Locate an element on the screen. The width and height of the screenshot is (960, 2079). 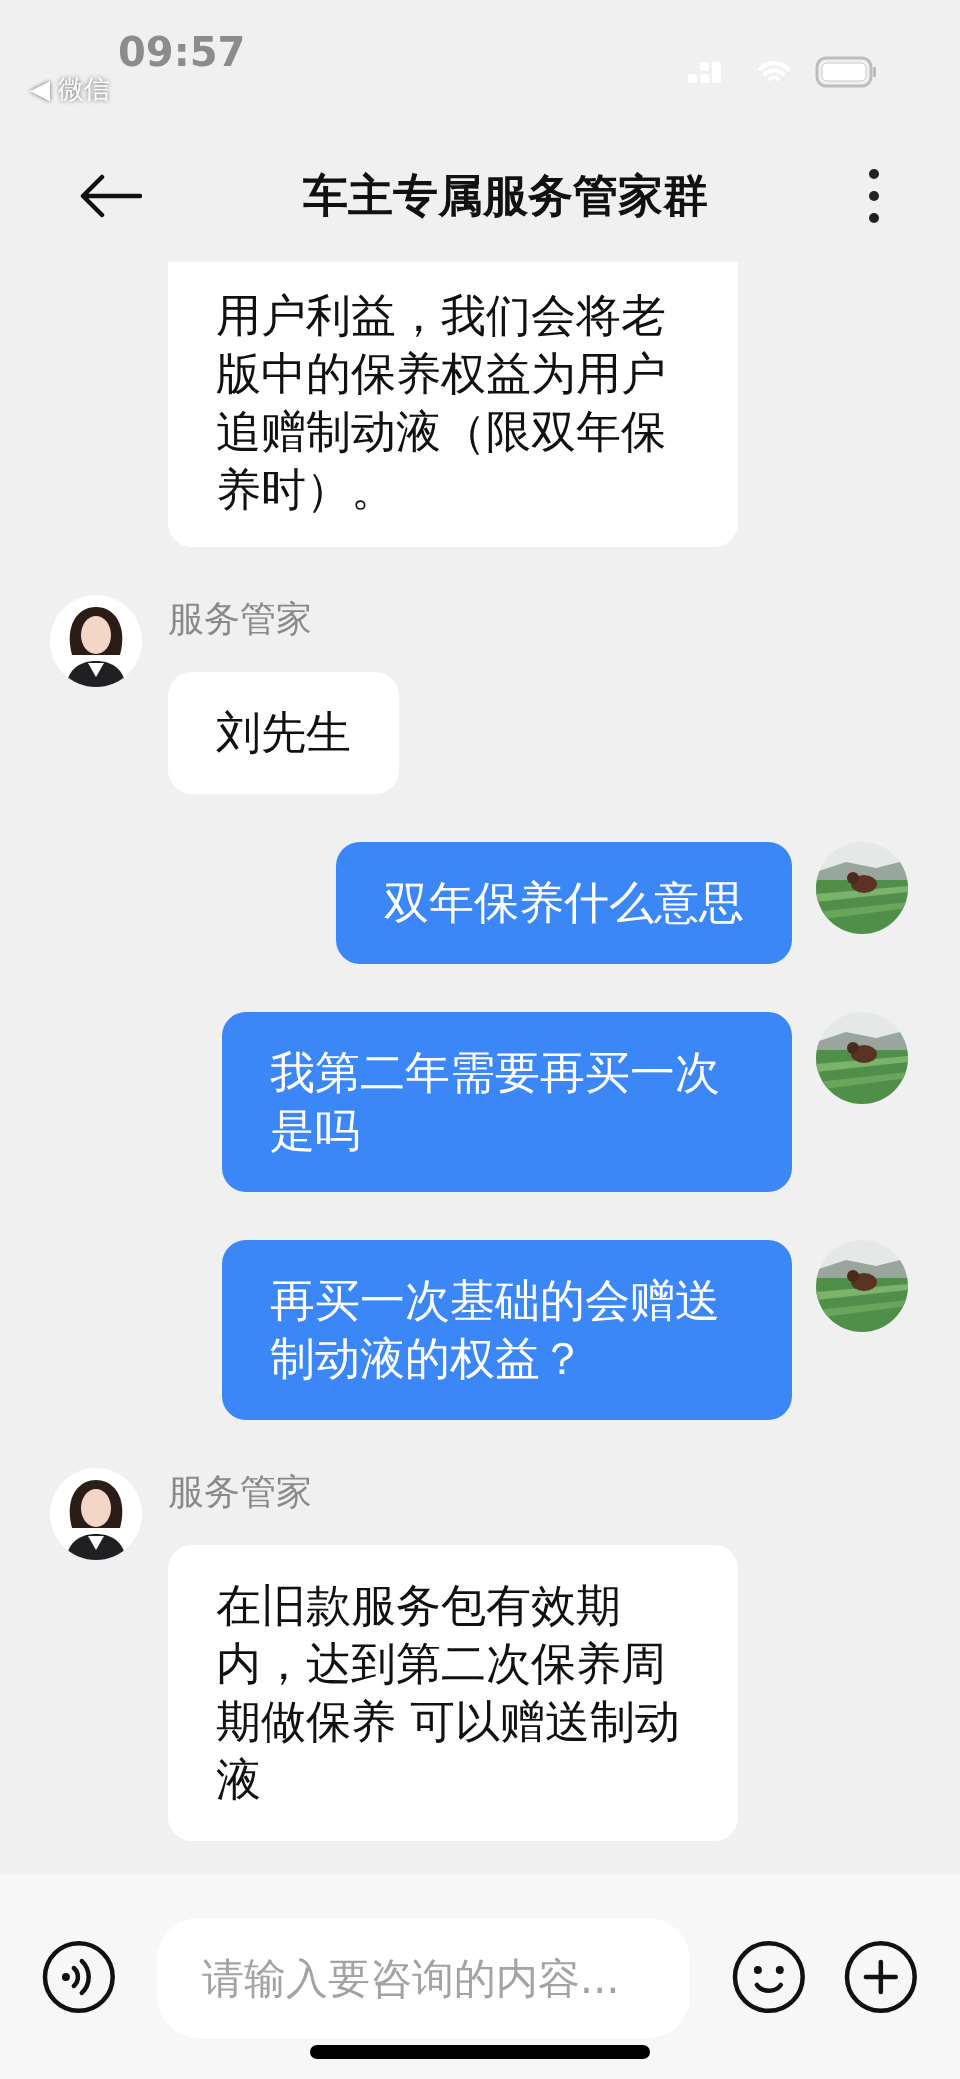
message-bubble: 再买一次基础的会赠送制动液的权益？ is located at coordinates (507, 1330).